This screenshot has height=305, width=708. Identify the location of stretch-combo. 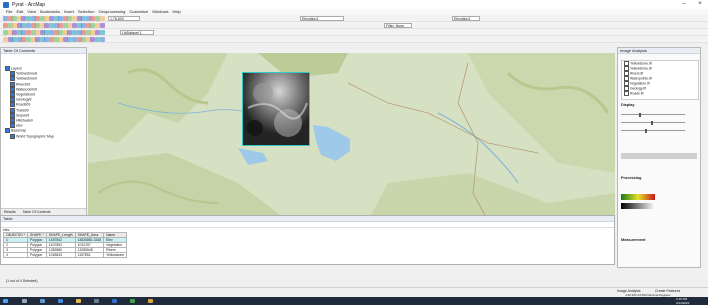
(659, 156).